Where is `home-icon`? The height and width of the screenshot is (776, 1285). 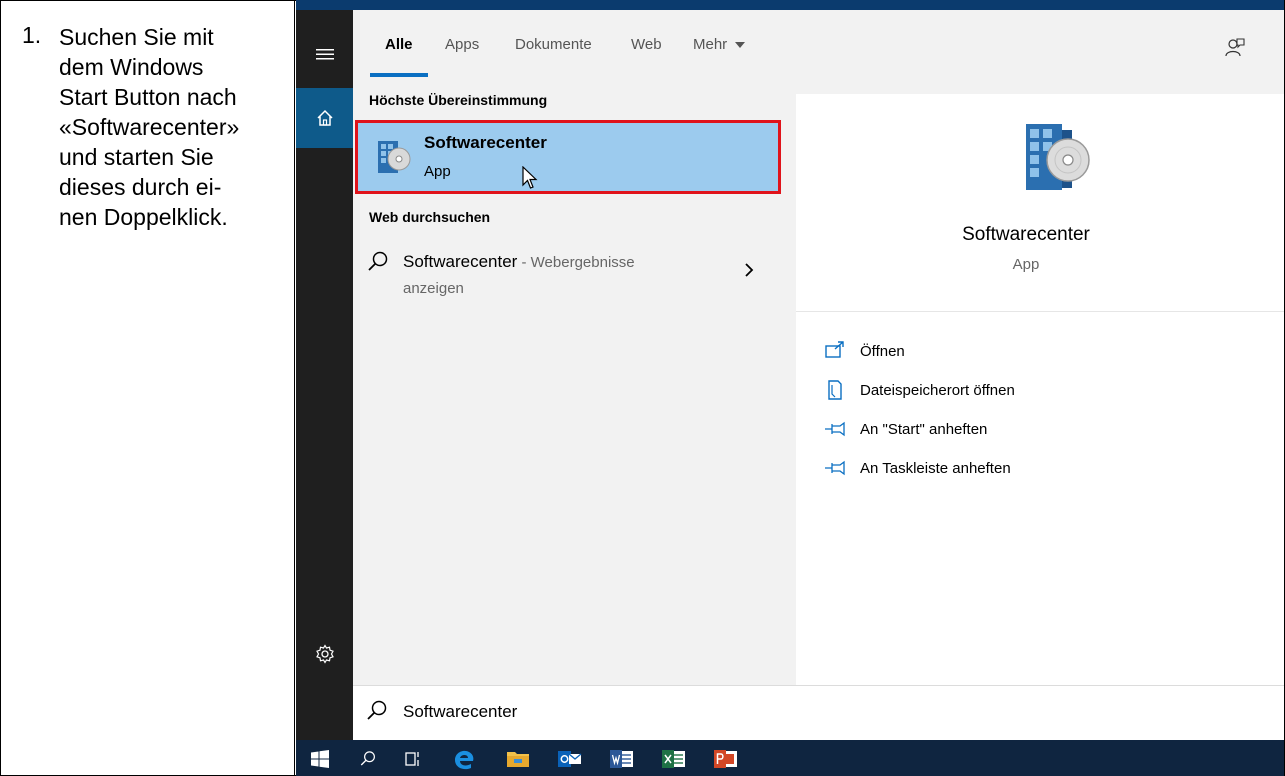
home-icon is located at coordinates (324, 117).